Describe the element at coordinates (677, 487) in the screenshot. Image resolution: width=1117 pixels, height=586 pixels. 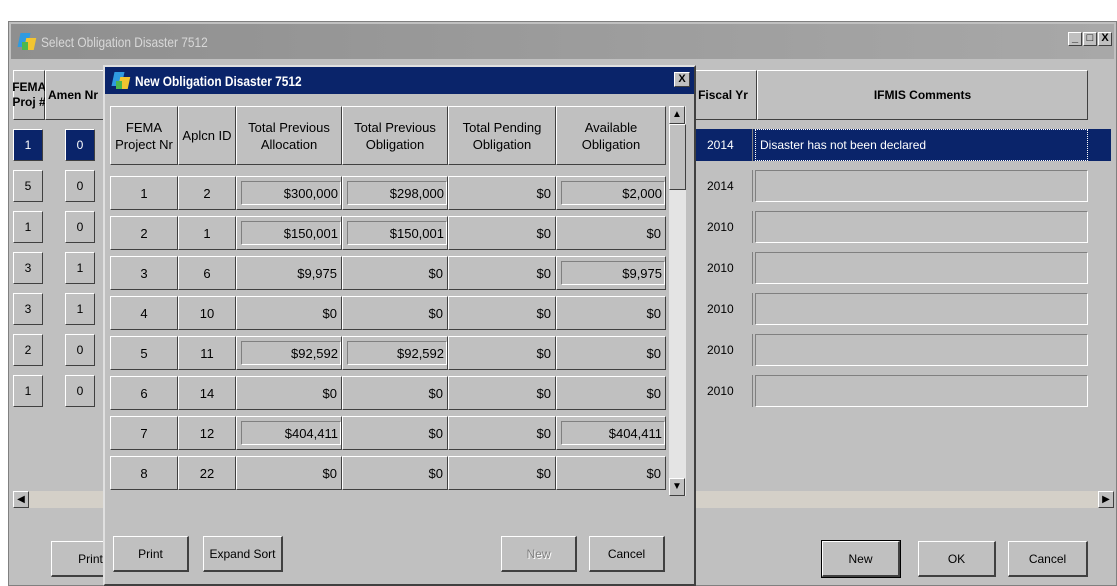
I see `scroll-down-icon: ▼` at that location.